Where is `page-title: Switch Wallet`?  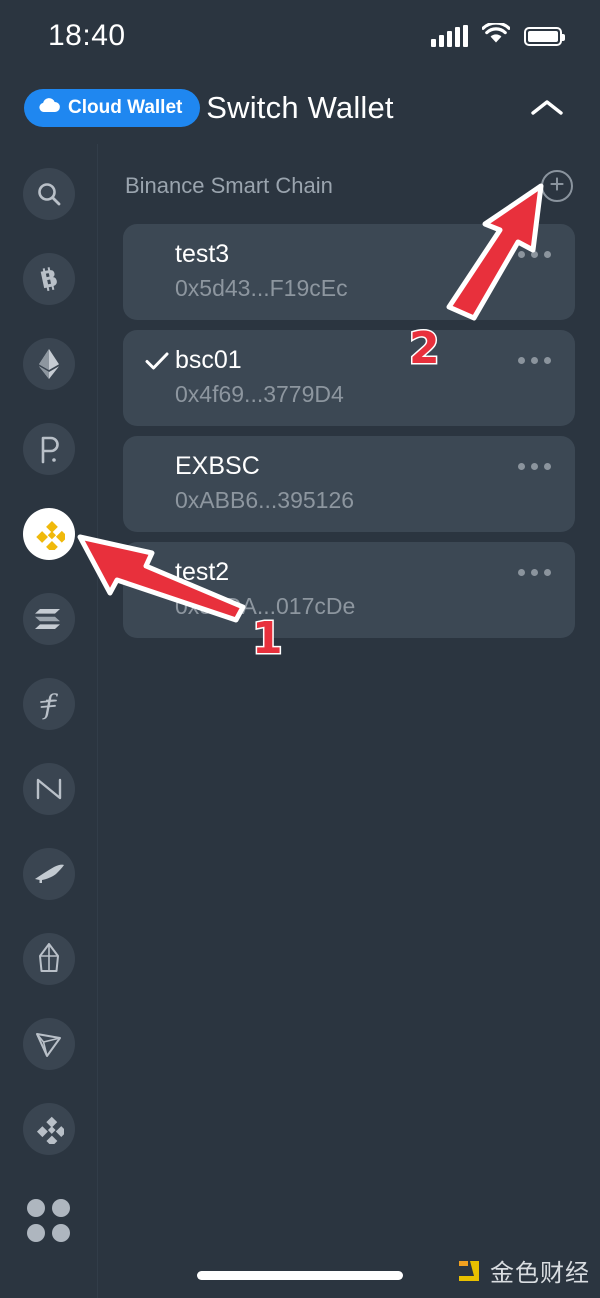 page-title: Switch Wallet is located at coordinates (300, 107).